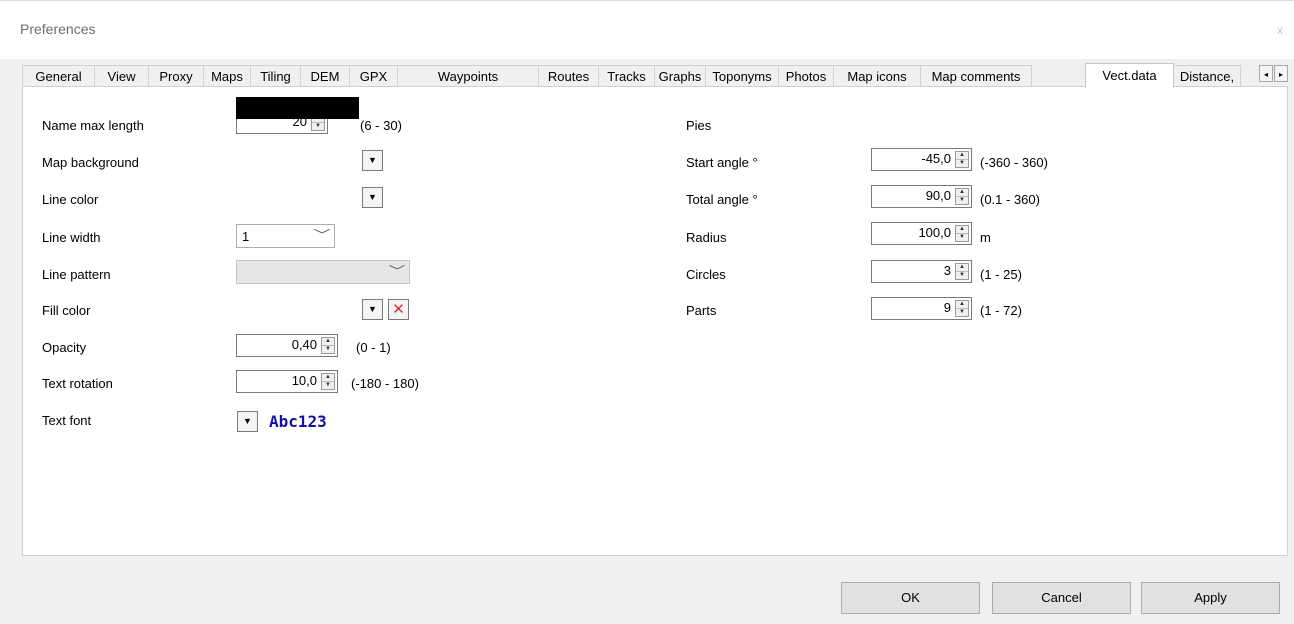 This screenshot has height=624, width=1294. I want to click on line-pattern-select: ﹀, so click(323, 272).